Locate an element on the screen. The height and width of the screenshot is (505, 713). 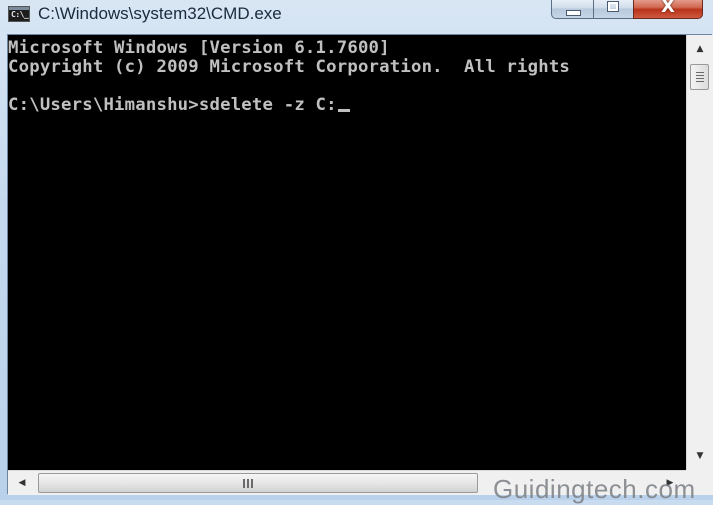
maximize-button is located at coordinates (613, 9).